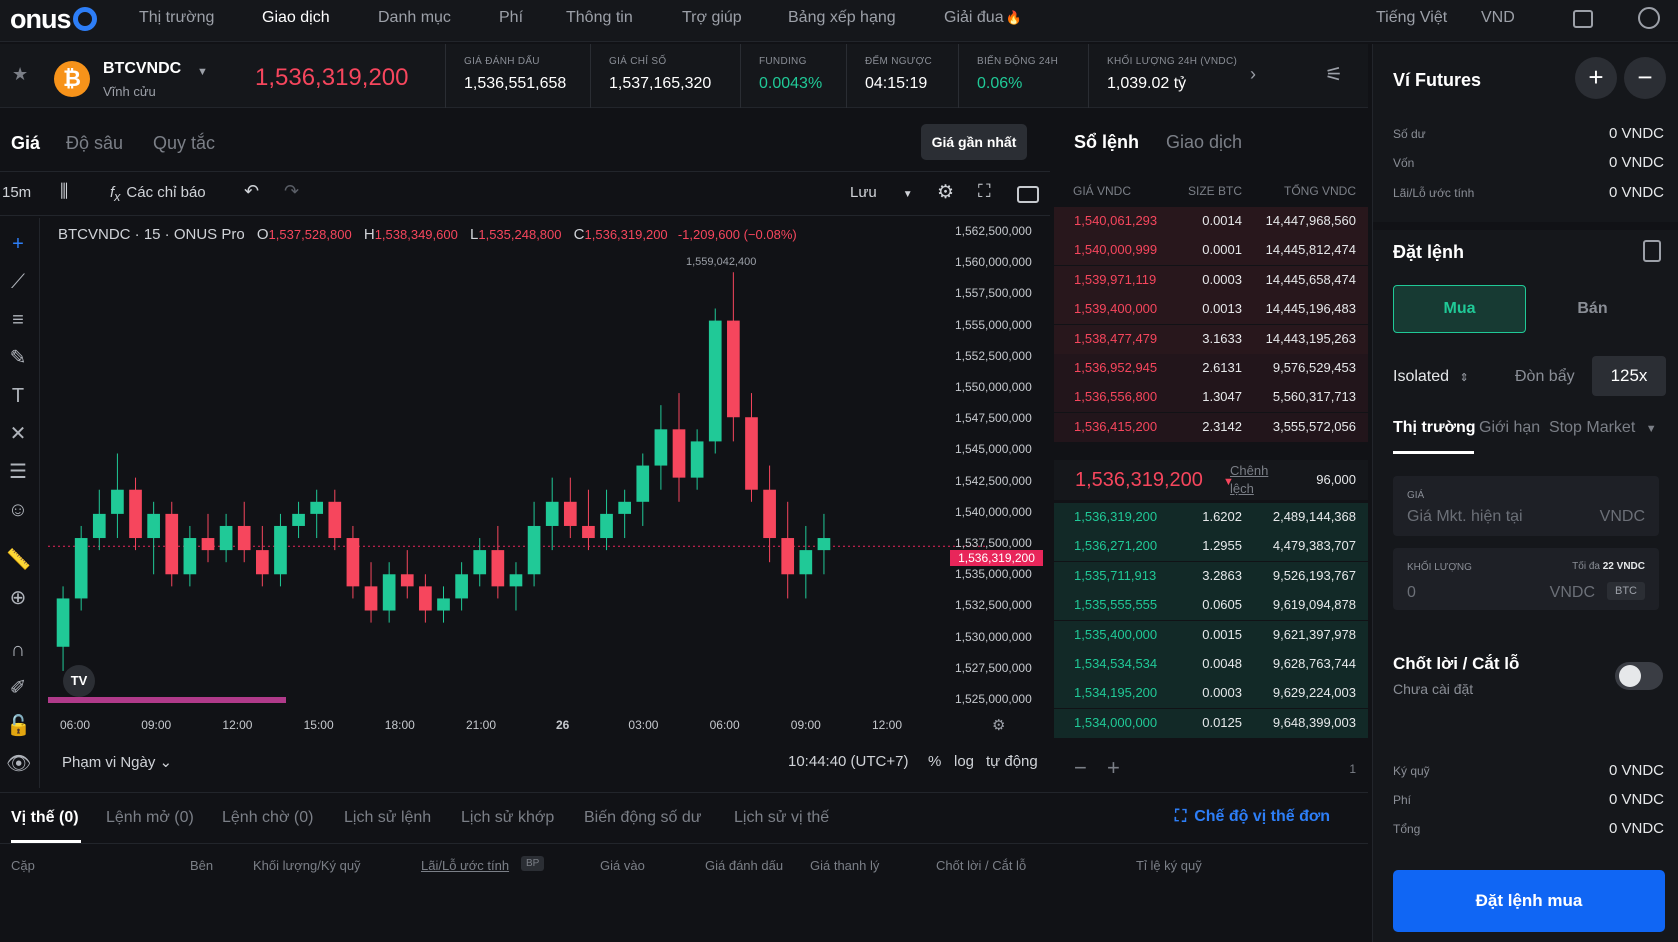  Describe the element at coordinates (1211, 694) in the screenshot. I see `bid-row: 1,534,195,200 0.0003 9,629,224,003` at that location.